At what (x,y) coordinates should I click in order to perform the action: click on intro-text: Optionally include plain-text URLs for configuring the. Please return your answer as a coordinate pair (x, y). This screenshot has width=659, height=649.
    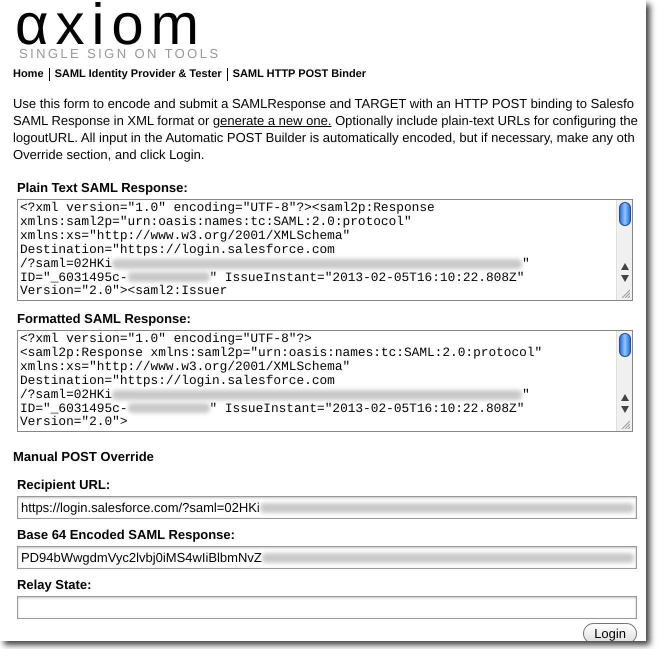
    Looking at the image, I should click on (486, 120).